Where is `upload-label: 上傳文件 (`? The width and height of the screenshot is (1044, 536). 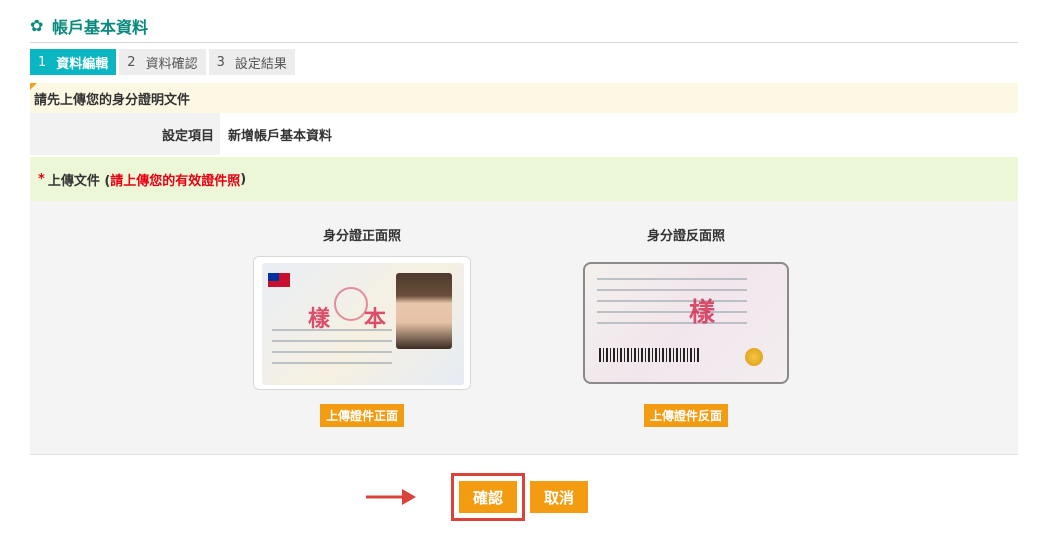 upload-label: 上傳文件 ( is located at coordinates (79, 181).